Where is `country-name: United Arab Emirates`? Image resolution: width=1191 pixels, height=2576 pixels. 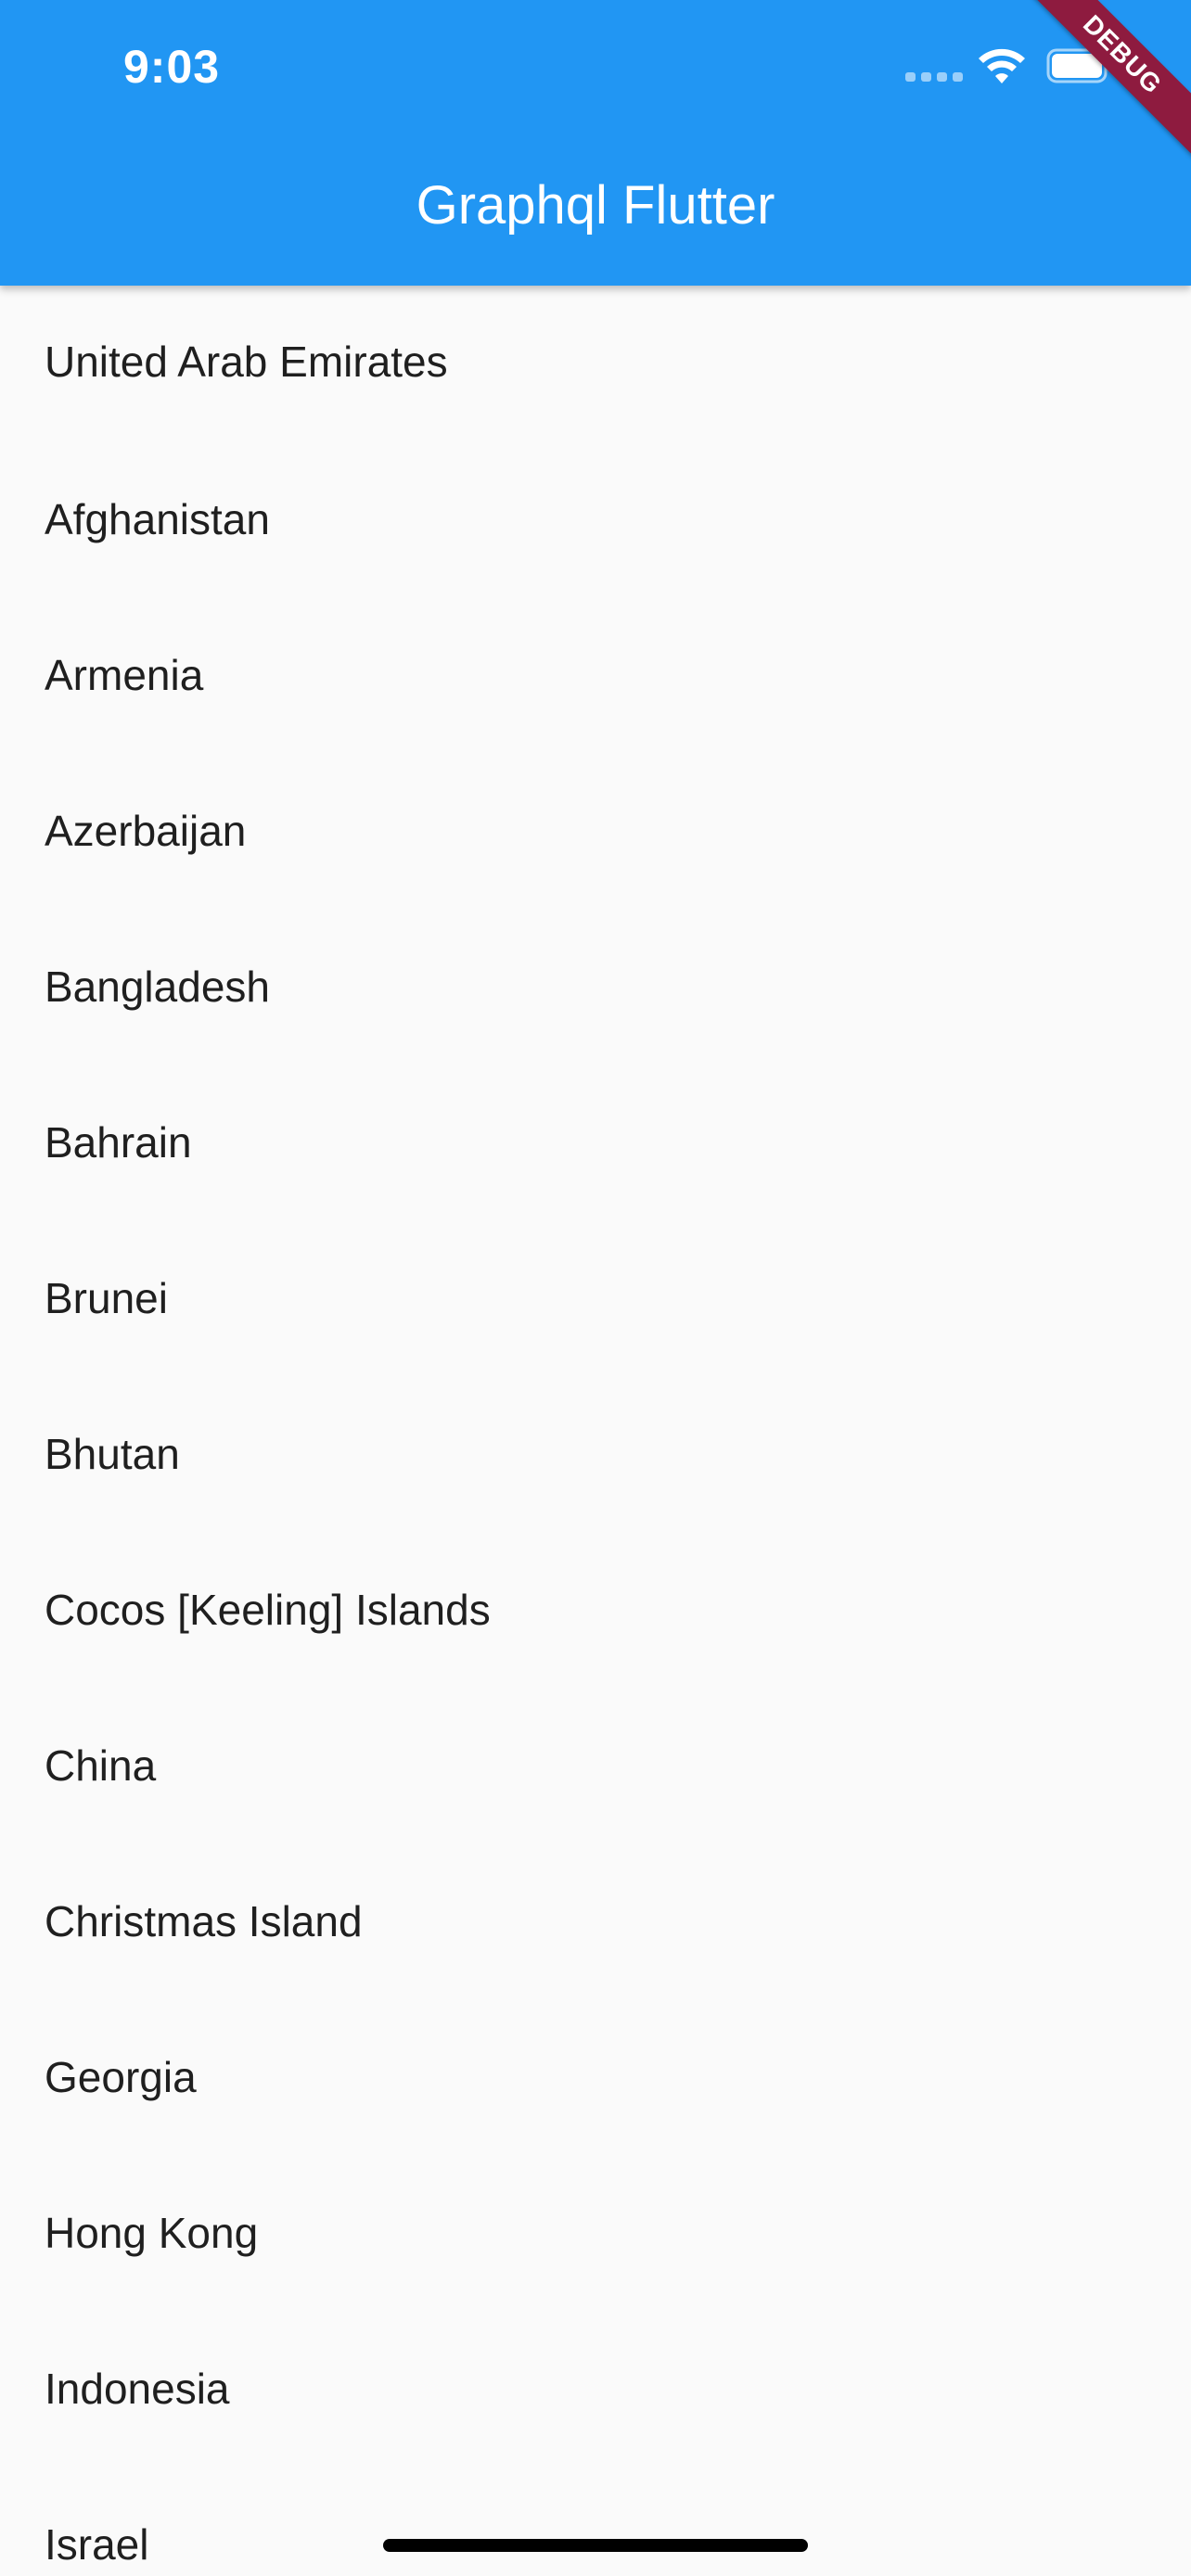 country-name: United Arab Emirates is located at coordinates (247, 362).